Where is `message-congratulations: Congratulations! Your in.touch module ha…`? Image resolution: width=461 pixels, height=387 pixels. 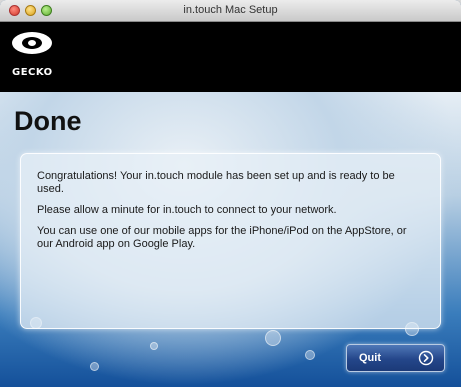 message-congratulations: Congratulations! Your in.touch module ha… is located at coordinates (216, 182).